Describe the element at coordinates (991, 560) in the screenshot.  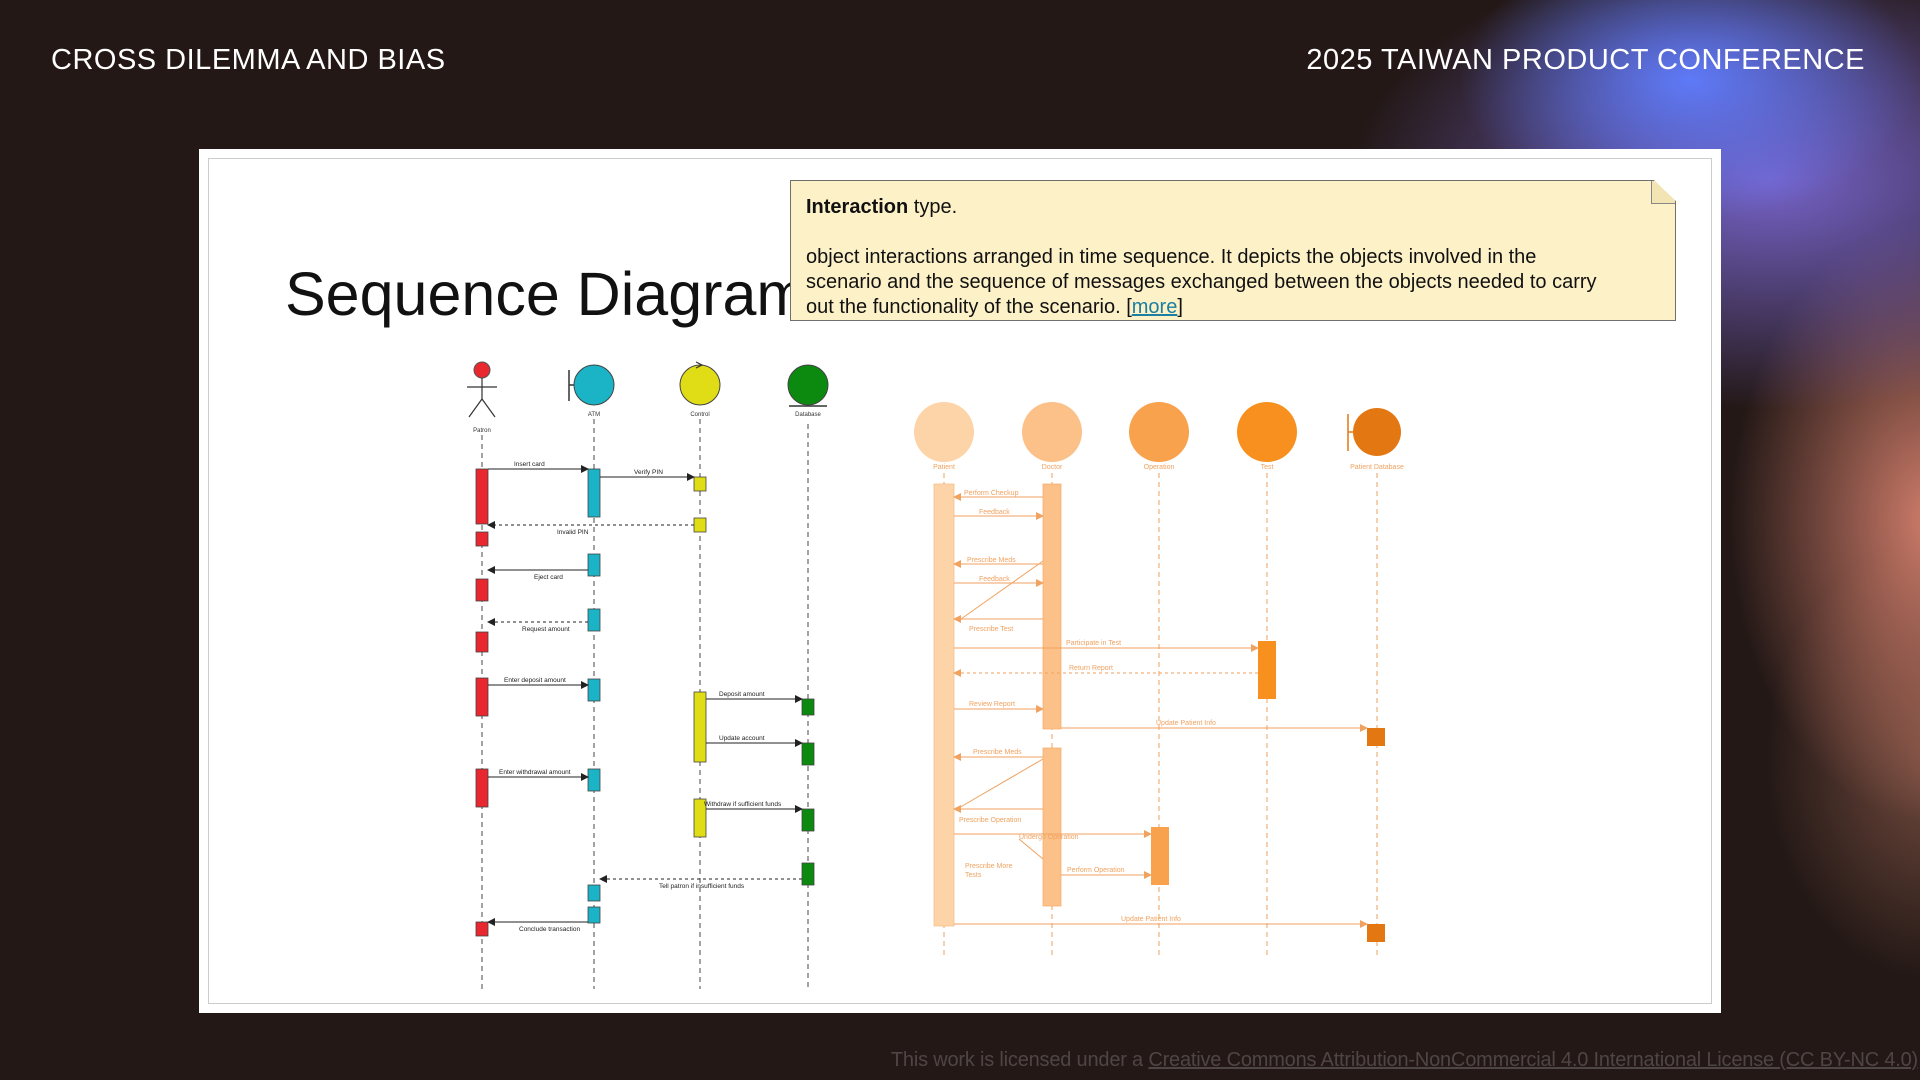
I see `hmsg-prescribe-meds-1: Prescribe Meds` at that location.